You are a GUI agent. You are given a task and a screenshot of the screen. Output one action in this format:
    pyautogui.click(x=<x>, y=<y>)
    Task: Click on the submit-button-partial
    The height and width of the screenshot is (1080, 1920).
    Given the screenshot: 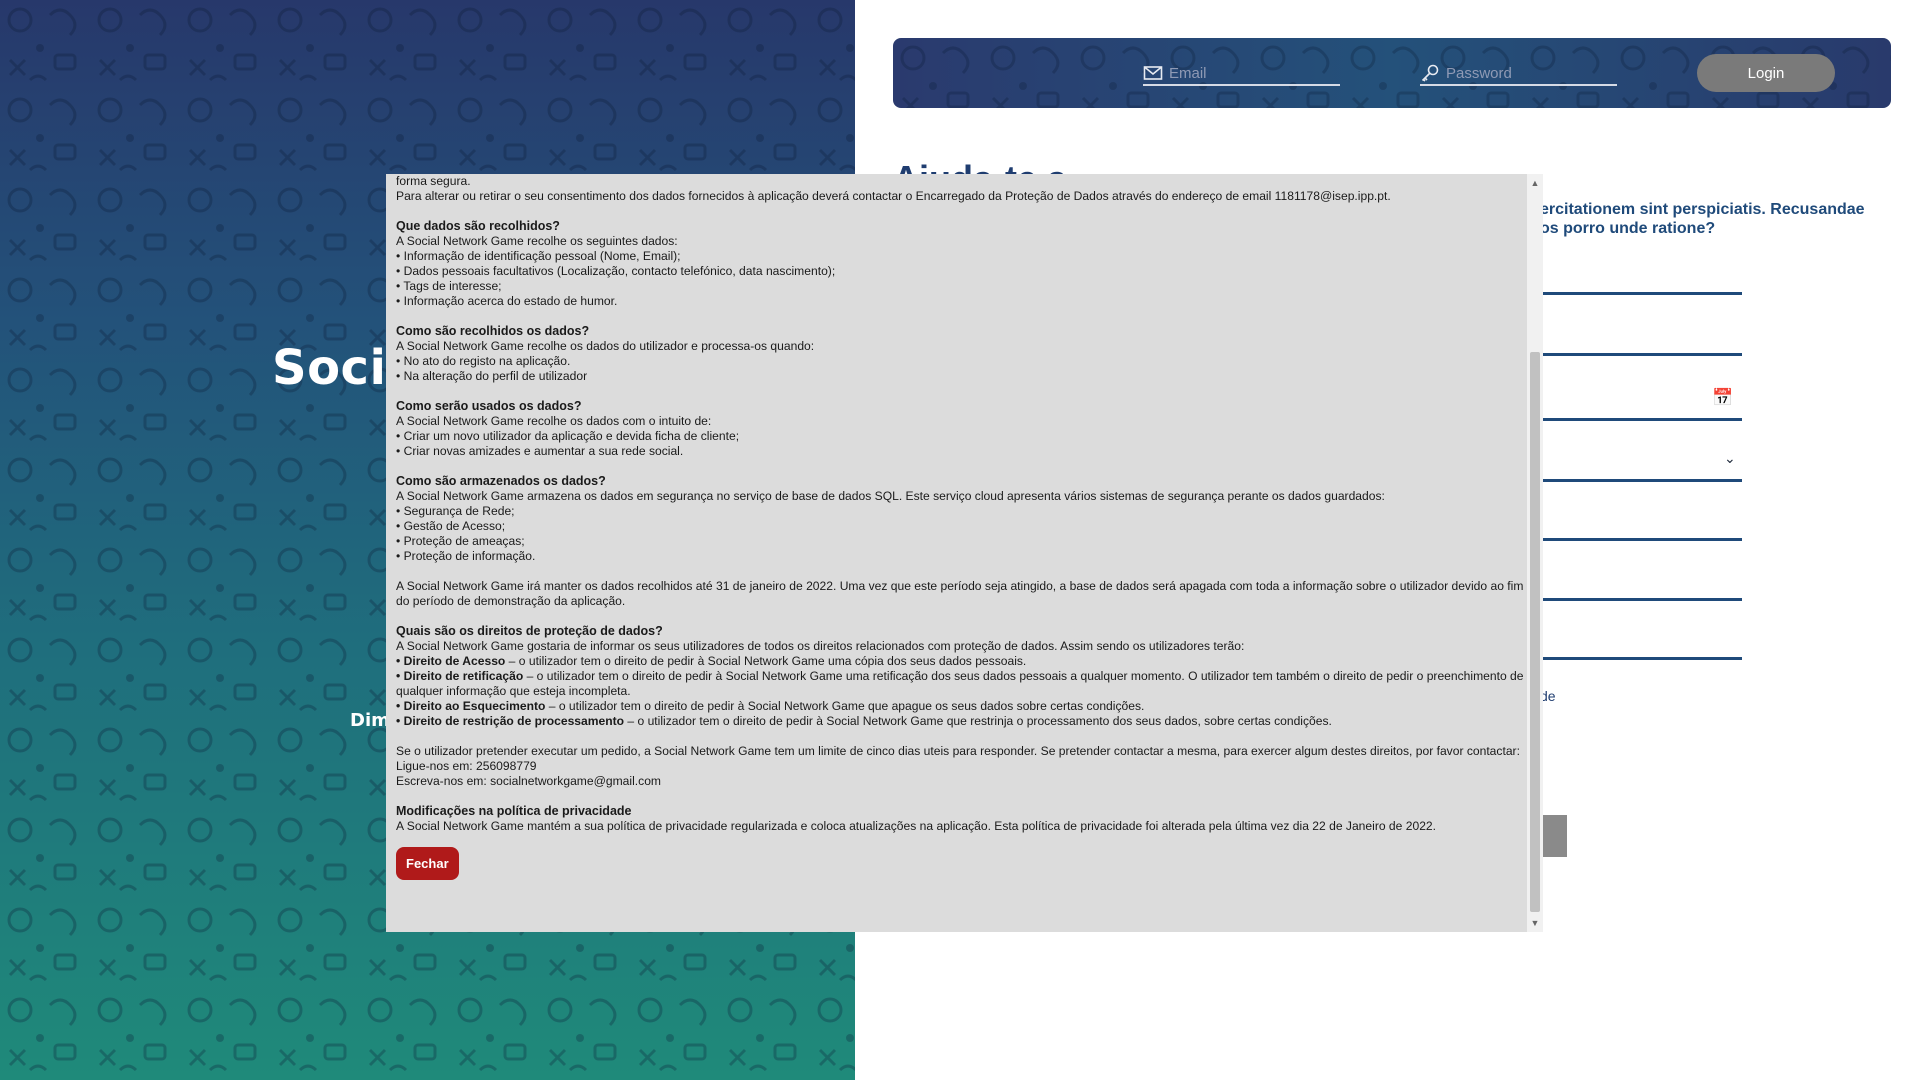 What is the action you would take?
    pyautogui.click(x=1554, y=836)
    